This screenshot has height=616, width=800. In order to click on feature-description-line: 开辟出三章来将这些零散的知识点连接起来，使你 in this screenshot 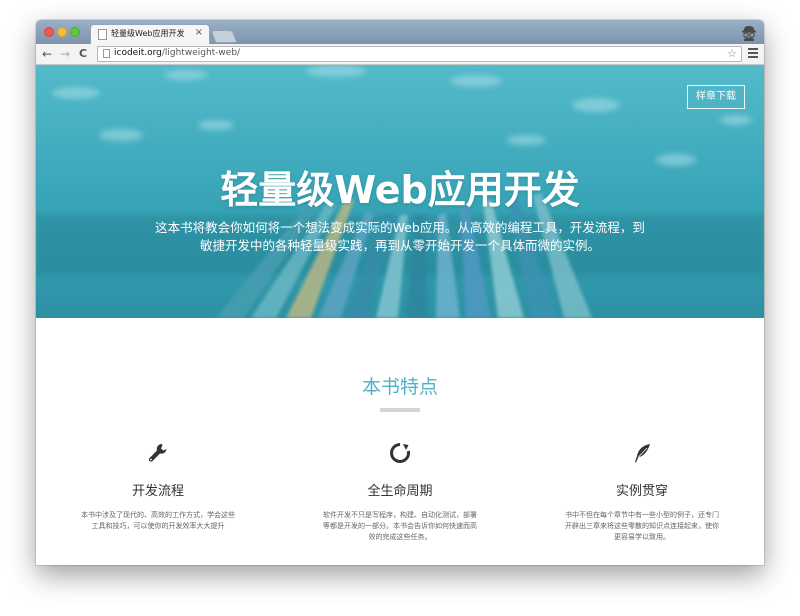, I will do `click(642, 526)`.